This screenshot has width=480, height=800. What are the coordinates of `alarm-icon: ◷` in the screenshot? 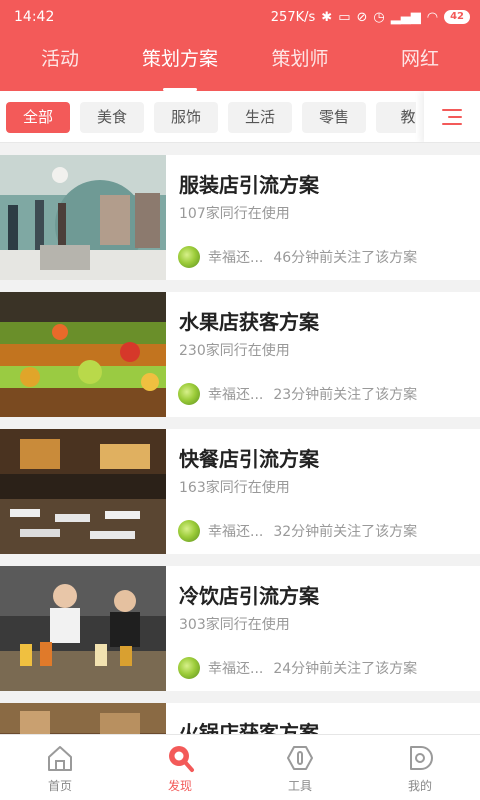 It's located at (379, 17).